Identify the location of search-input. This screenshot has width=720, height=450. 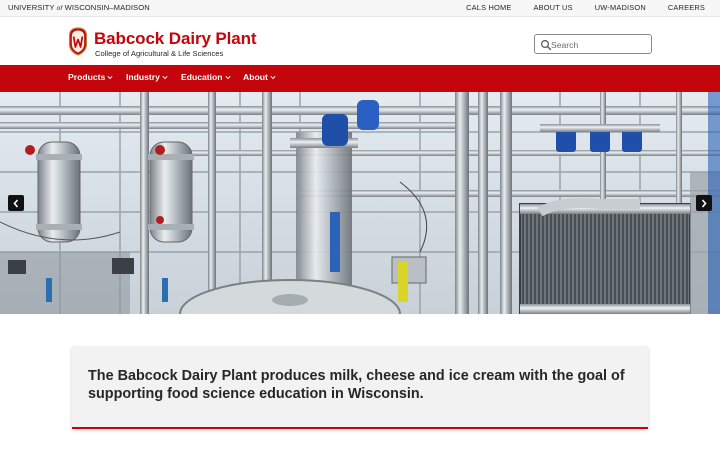
(599, 44).